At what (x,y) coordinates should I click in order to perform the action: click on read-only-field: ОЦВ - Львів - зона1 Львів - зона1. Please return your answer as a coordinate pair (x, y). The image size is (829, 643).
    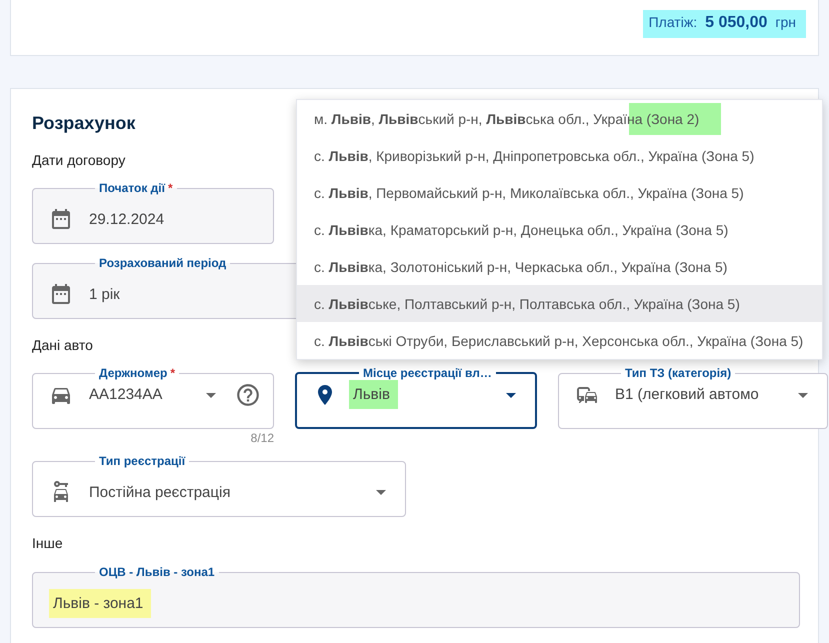
    Looking at the image, I should click on (416, 596).